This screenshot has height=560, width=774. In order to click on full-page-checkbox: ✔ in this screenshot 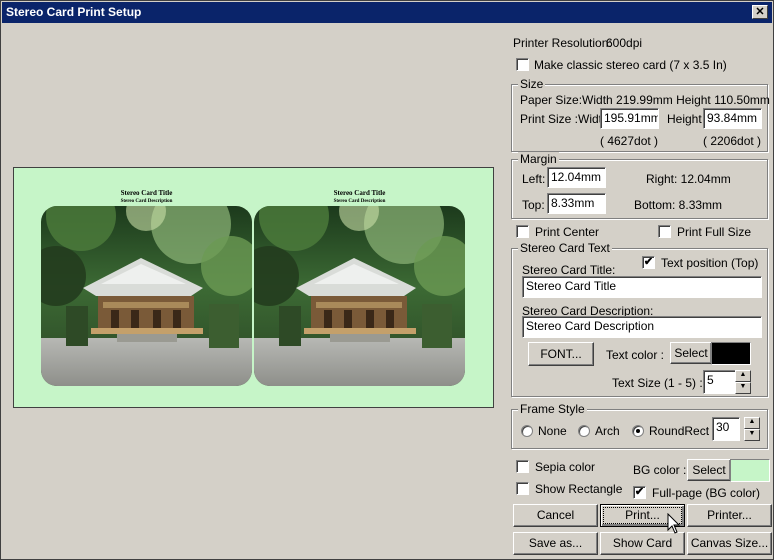, I will do `click(639, 492)`.